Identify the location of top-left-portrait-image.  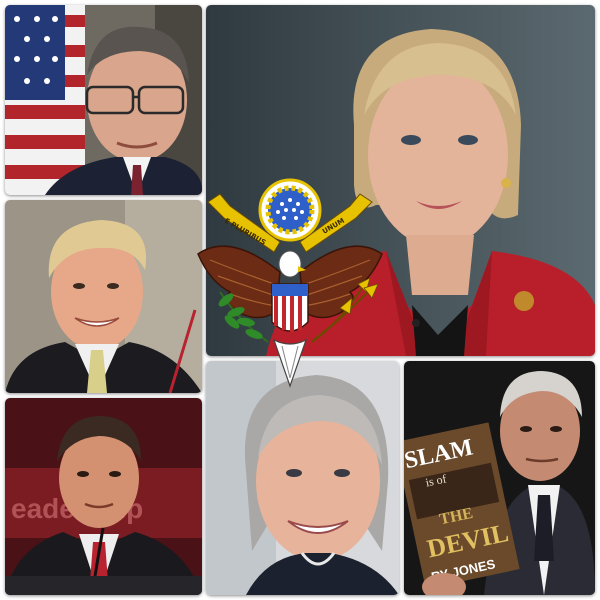
(103, 100).